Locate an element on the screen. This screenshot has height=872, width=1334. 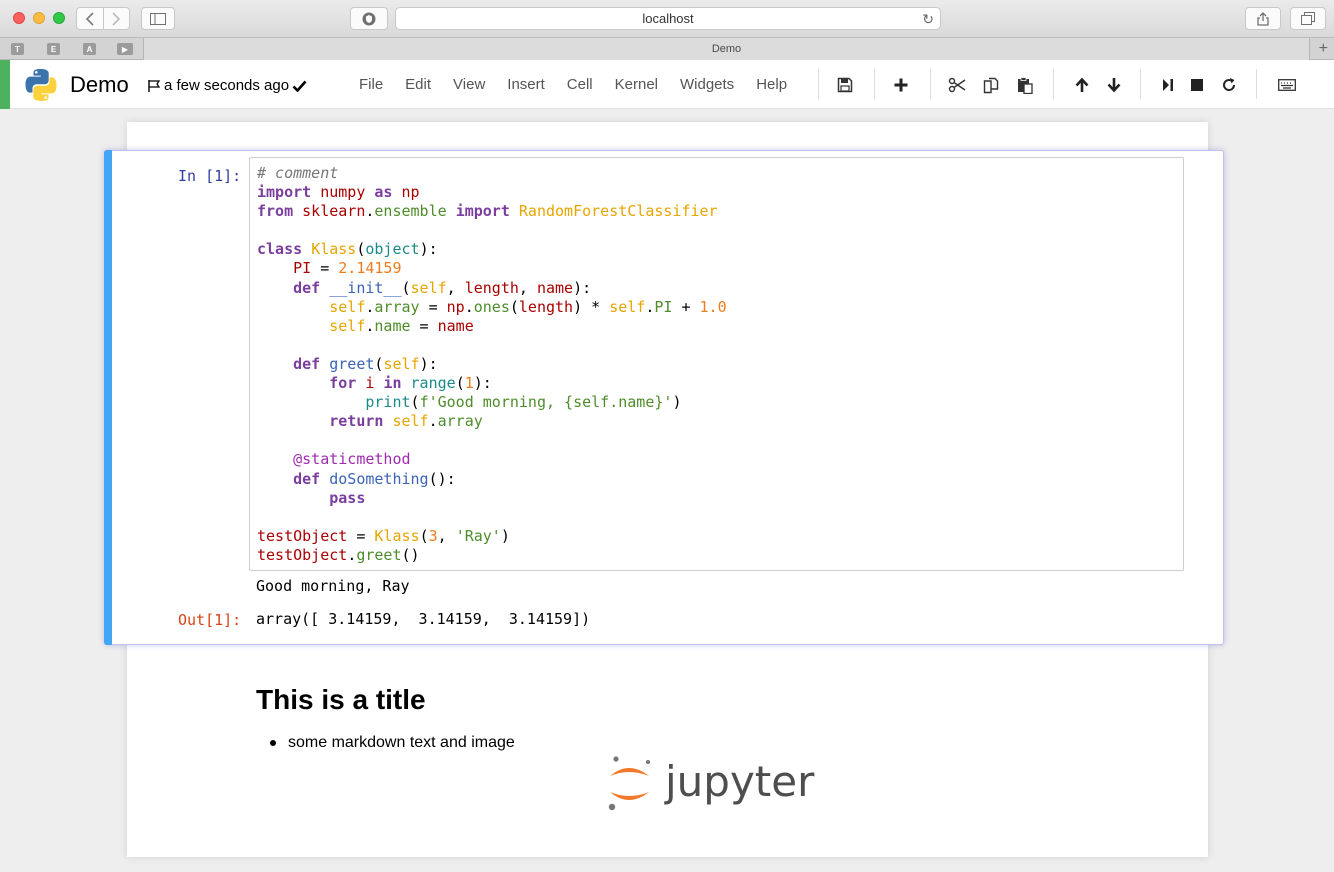
code-token: np is located at coordinates (410, 192).